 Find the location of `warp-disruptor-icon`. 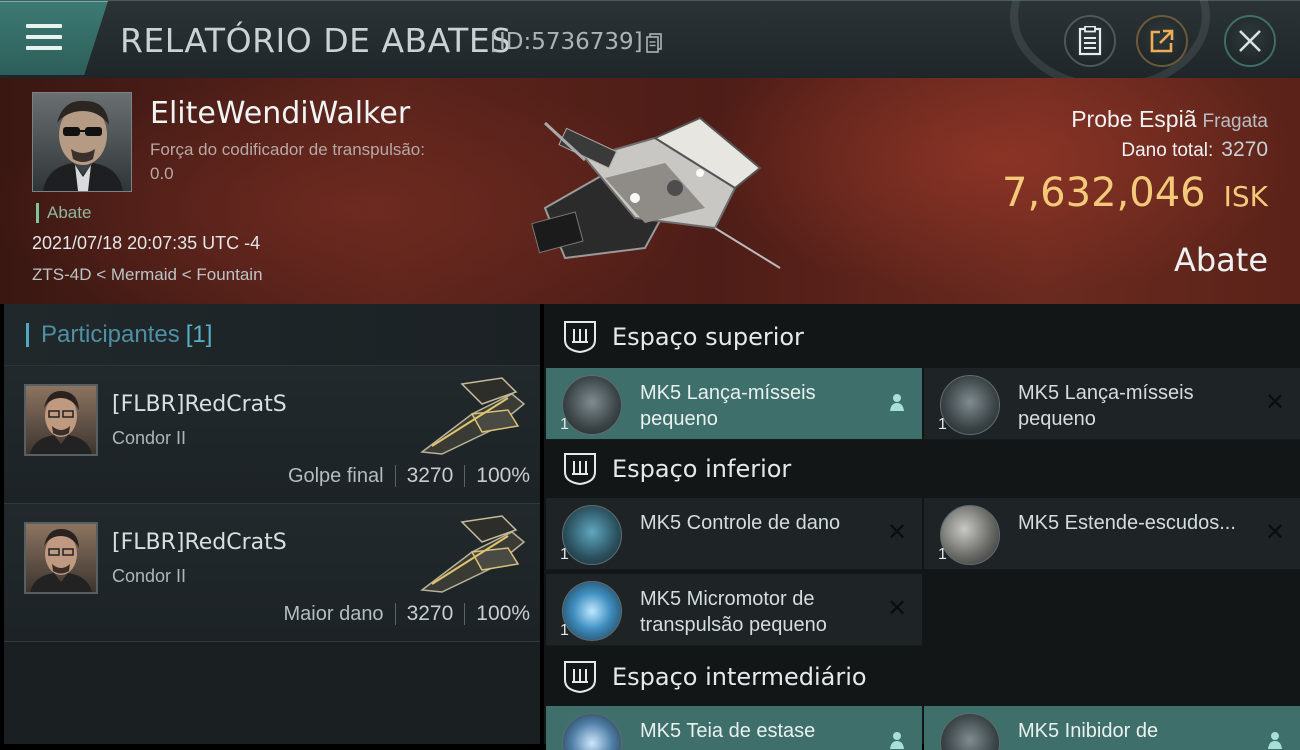

warp-disruptor-icon is located at coordinates (970, 731).